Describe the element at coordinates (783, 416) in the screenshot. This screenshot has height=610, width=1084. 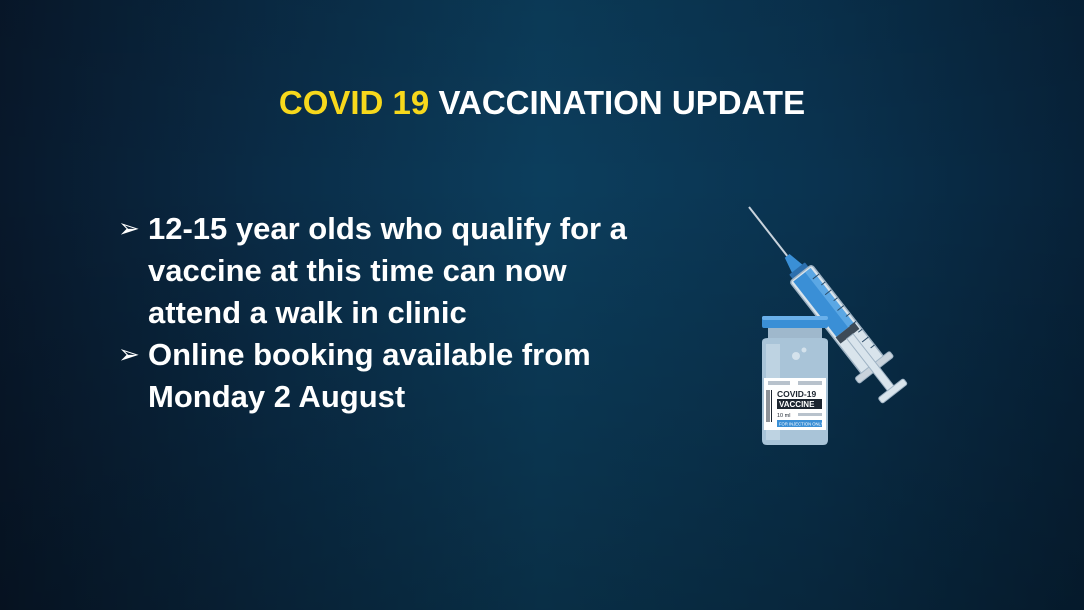
I see `vial-volume: 10 ml` at that location.